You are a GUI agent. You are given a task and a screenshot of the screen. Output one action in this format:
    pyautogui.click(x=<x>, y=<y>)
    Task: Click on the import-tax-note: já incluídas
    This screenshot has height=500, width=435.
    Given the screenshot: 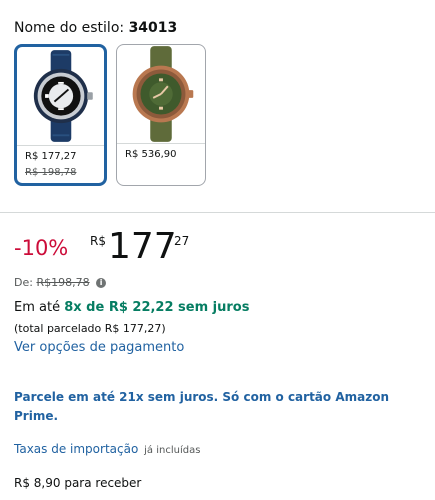 What is the action you would take?
    pyautogui.click(x=172, y=450)
    